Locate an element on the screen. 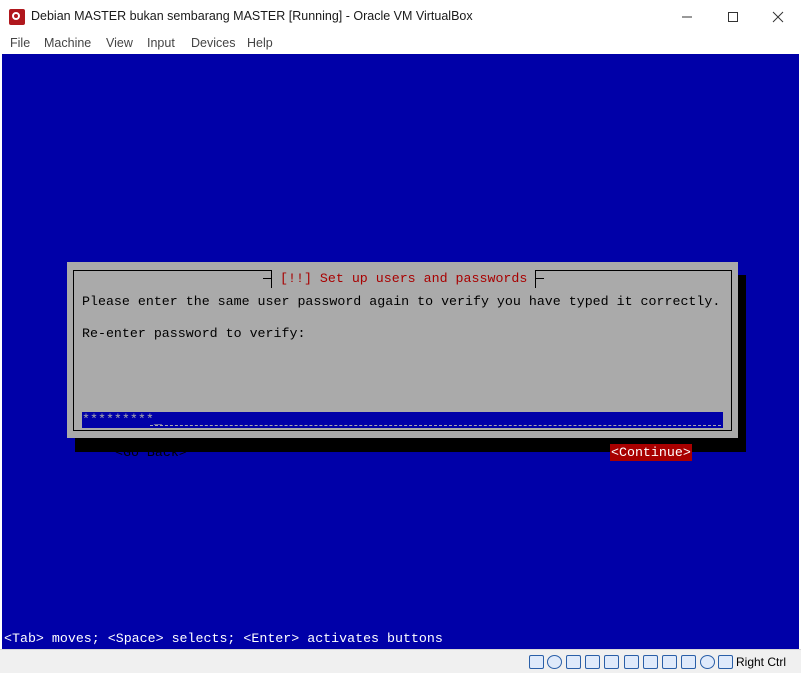 This screenshot has width=801, height=673. field-underline is located at coordinates (435, 425).